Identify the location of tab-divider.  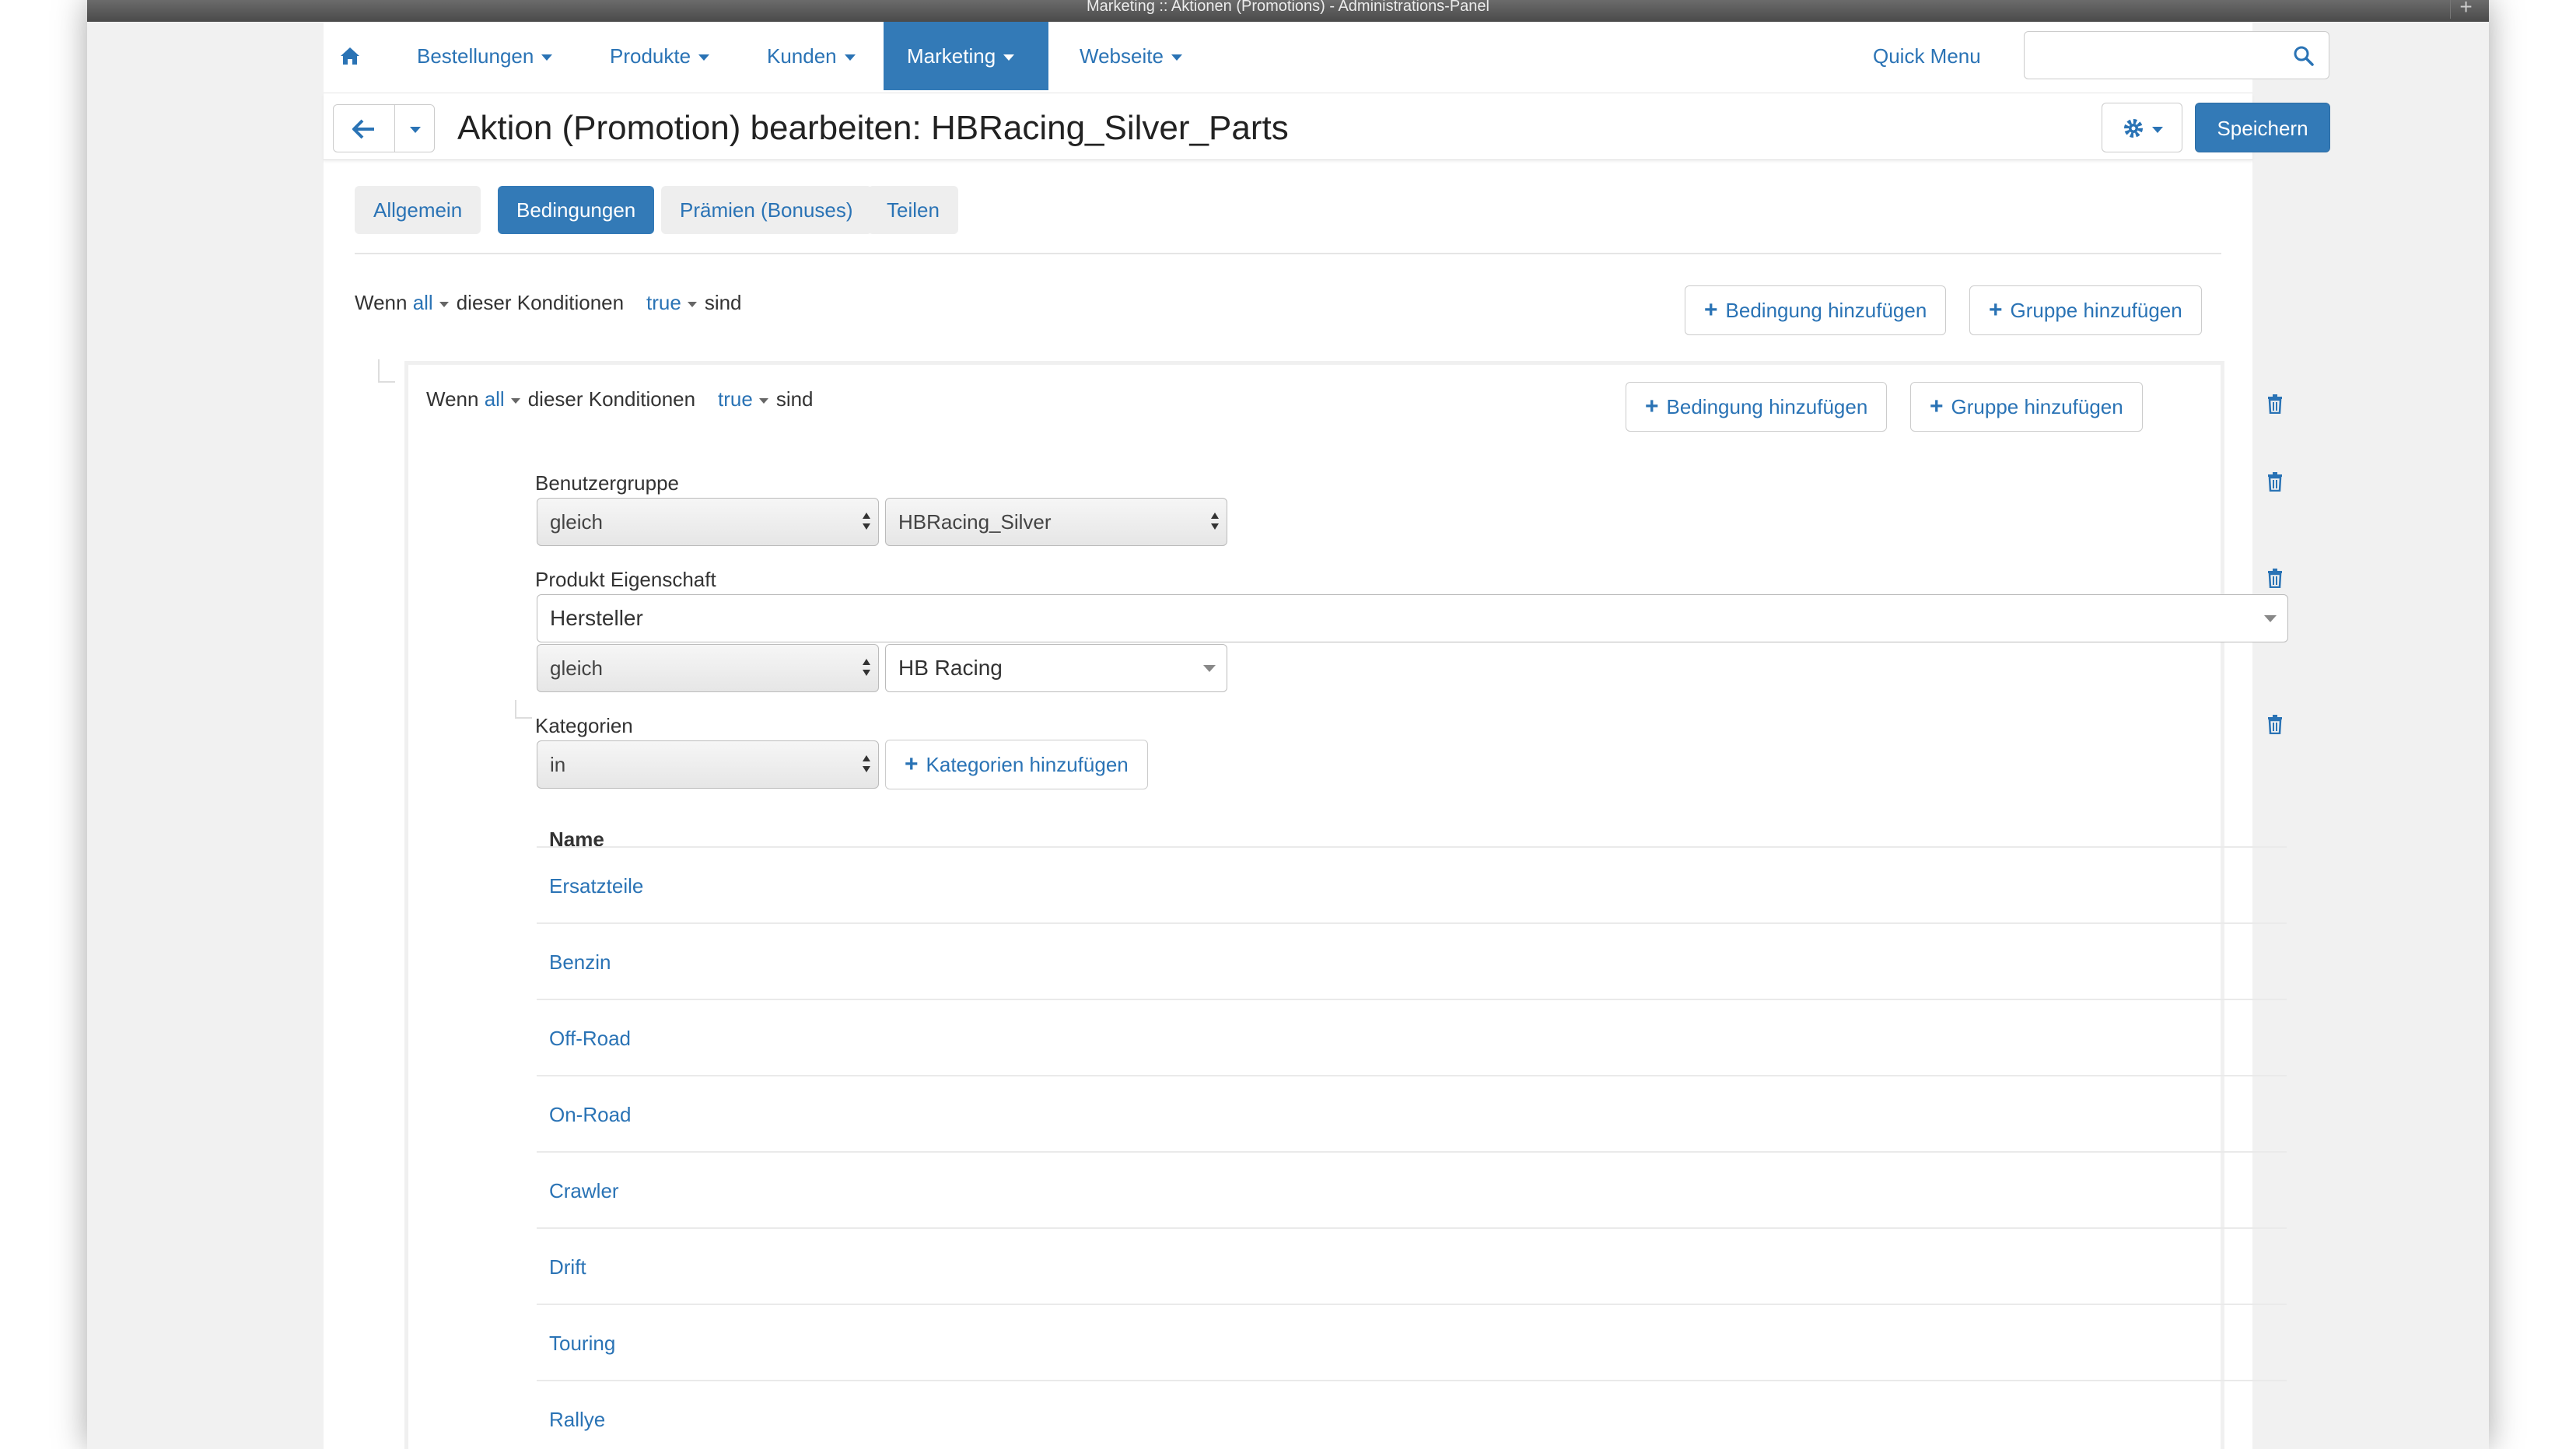
(1288, 254).